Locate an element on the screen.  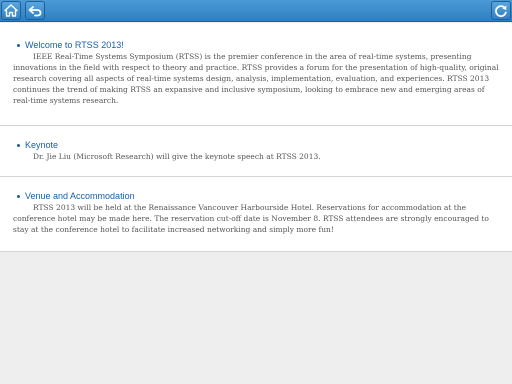
refresh-icon is located at coordinates (501, 10).